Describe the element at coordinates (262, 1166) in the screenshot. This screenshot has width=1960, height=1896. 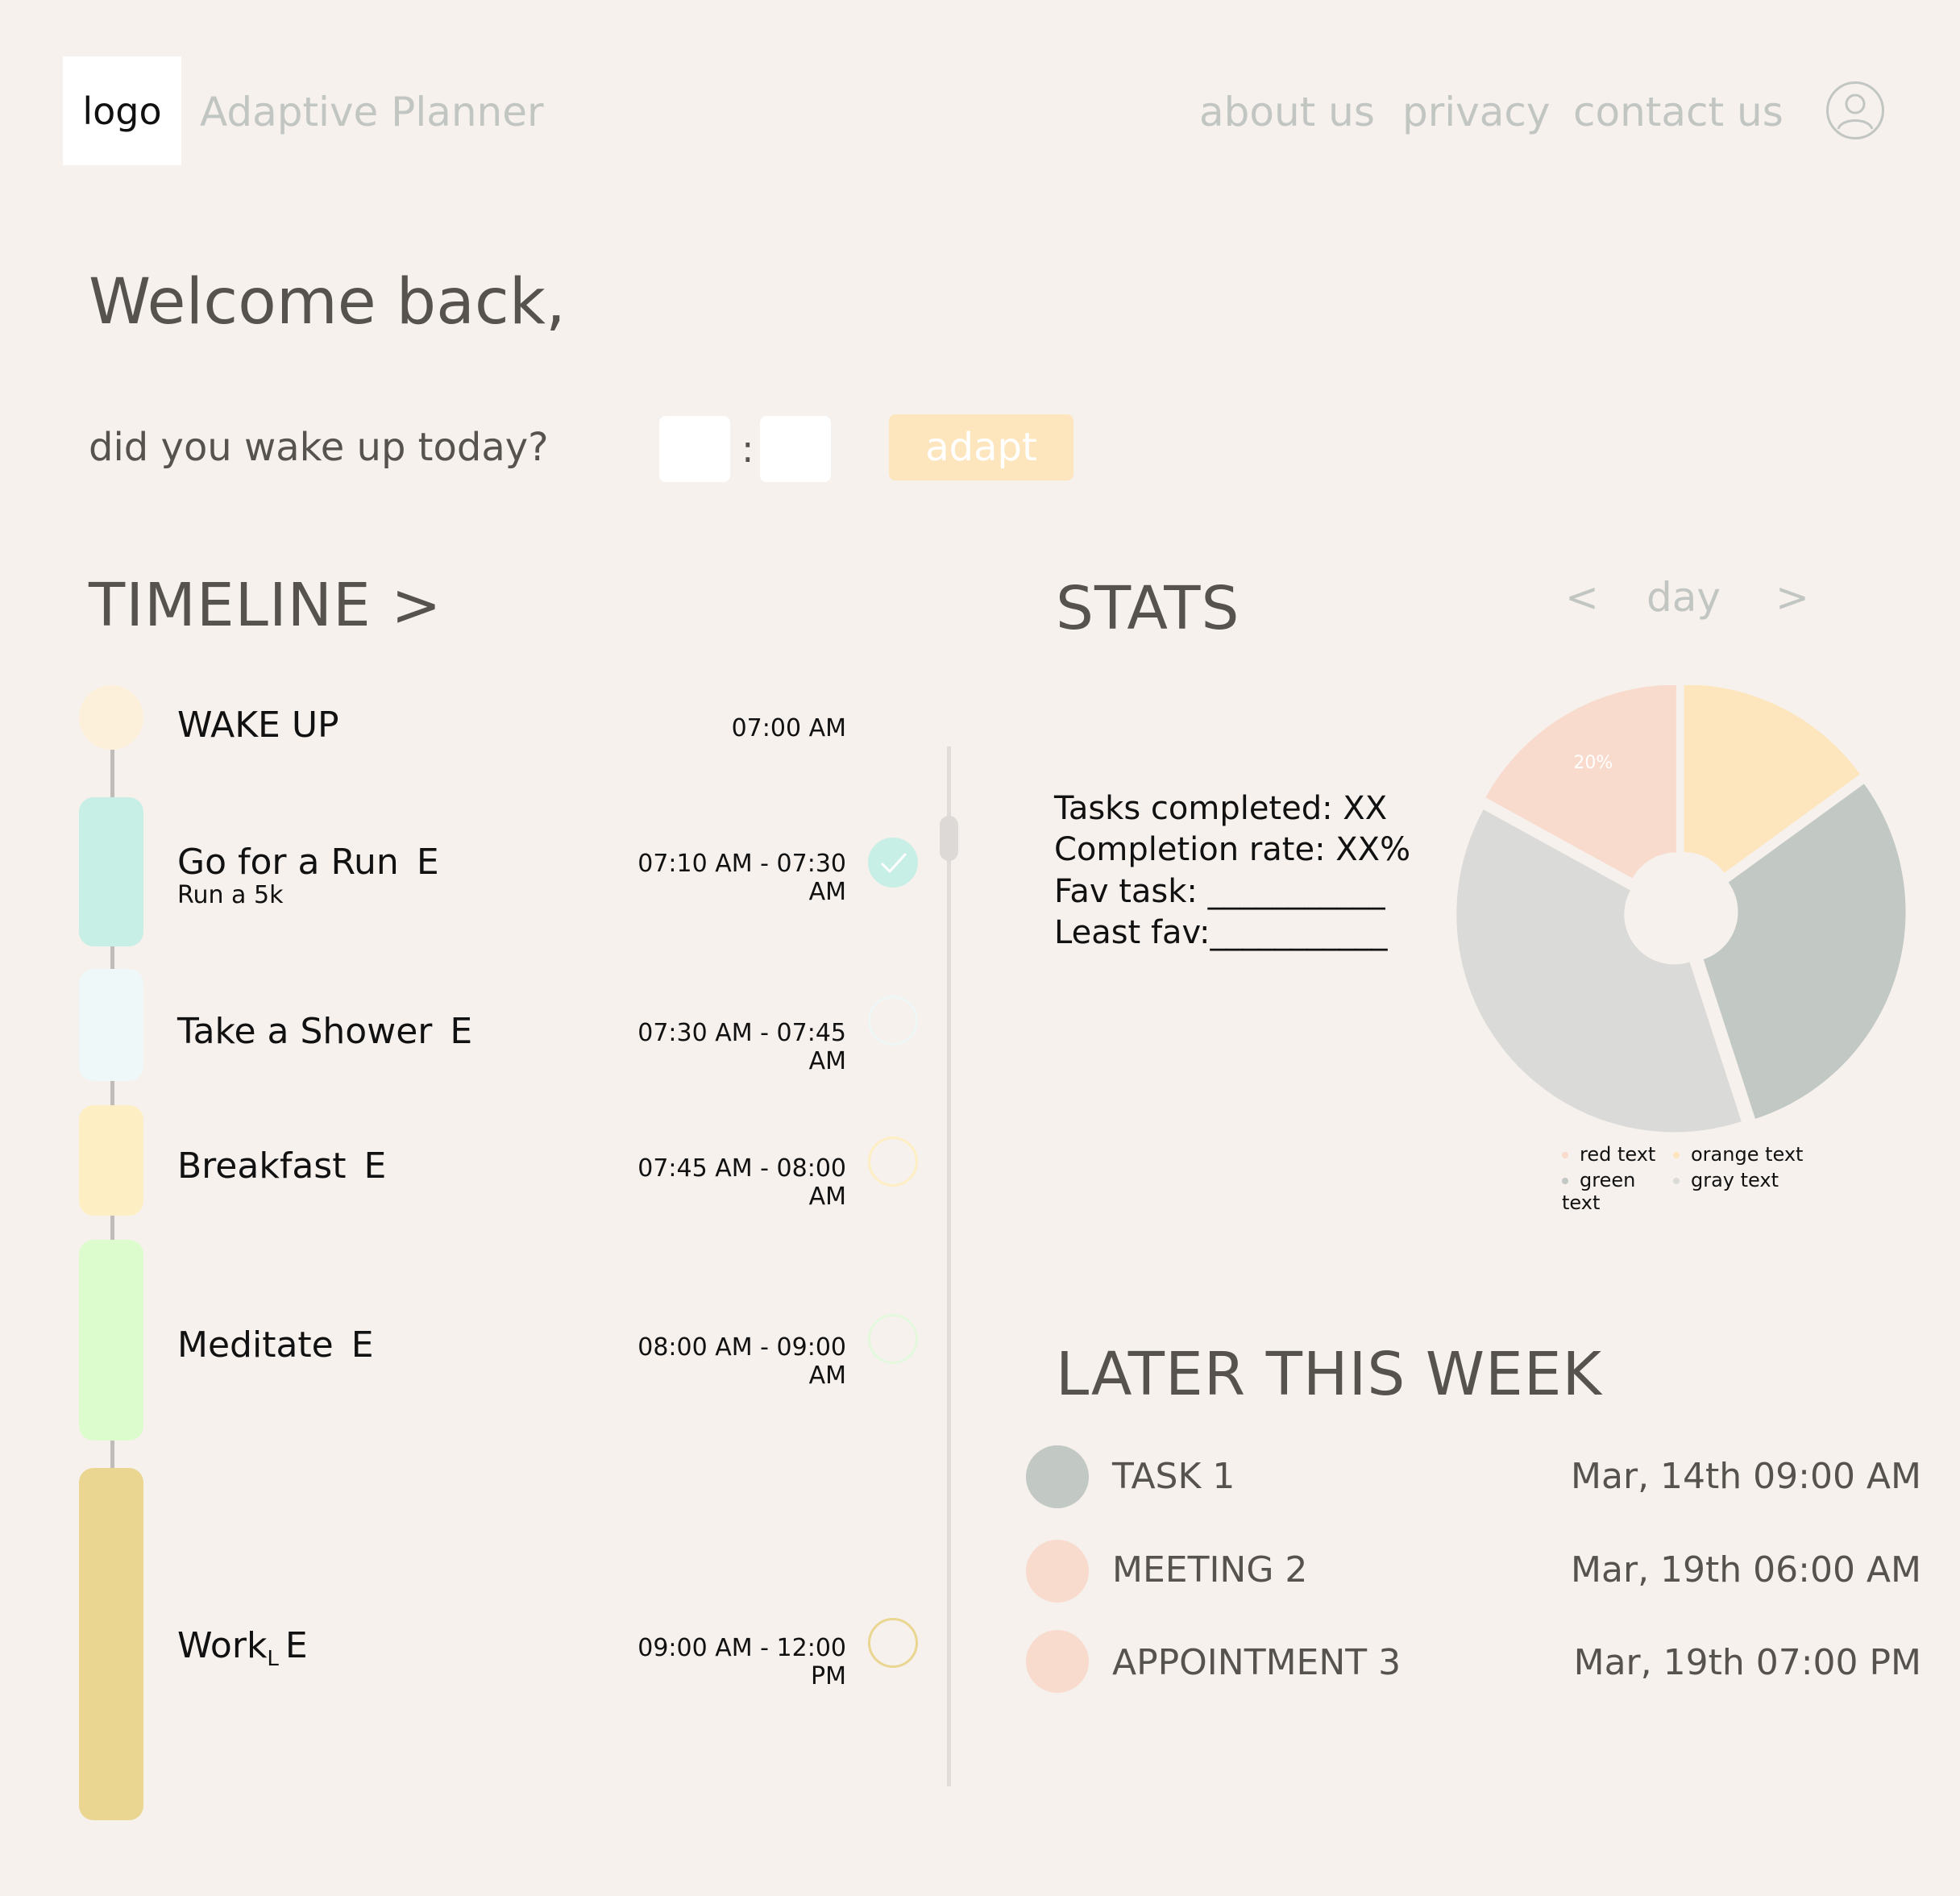
I see `task-name: Breakfast` at that location.